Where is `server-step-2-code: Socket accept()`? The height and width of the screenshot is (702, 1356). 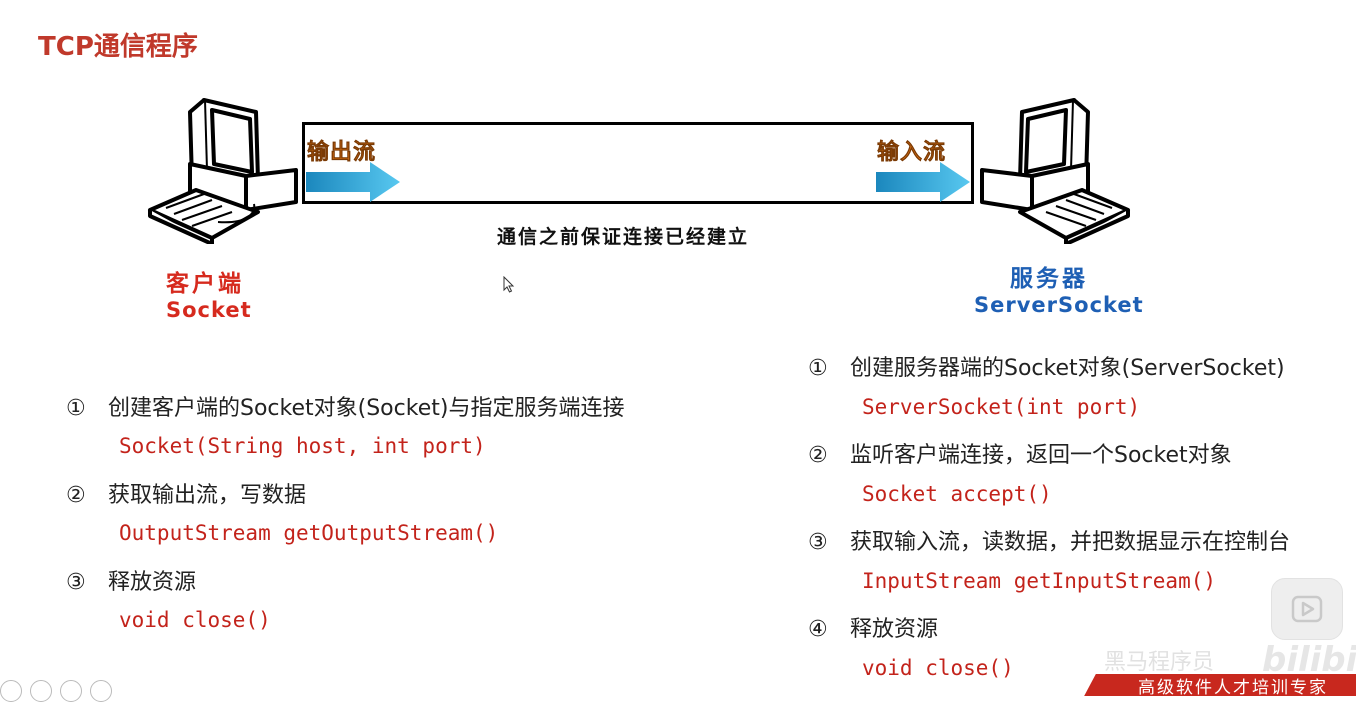
server-step-2-code: Socket accept() is located at coordinates (957, 494).